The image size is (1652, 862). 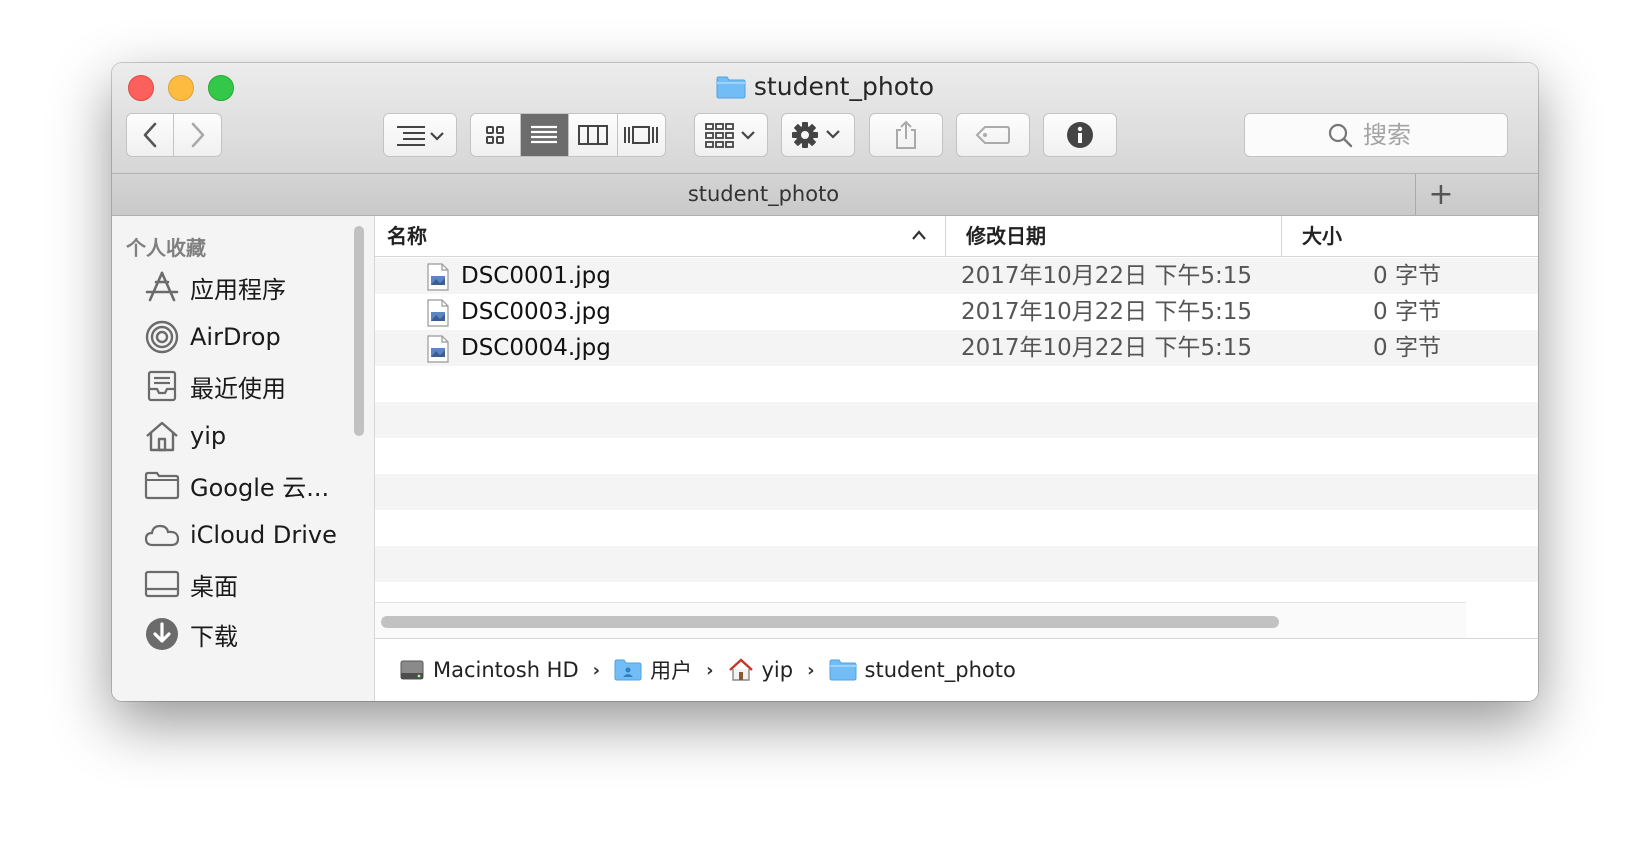 What do you see at coordinates (777, 670) in the screenshot?
I see `path-segment-label: yip` at bounding box center [777, 670].